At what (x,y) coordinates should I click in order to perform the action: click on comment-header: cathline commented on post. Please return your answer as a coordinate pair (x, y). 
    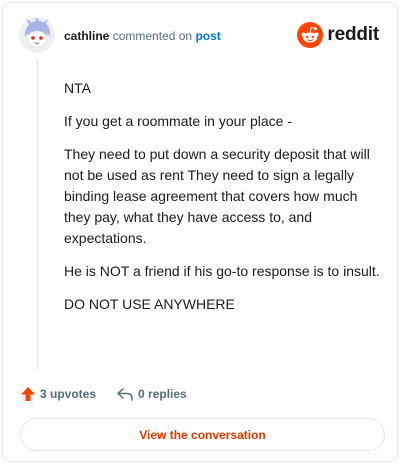
    Looking at the image, I should click on (142, 36).